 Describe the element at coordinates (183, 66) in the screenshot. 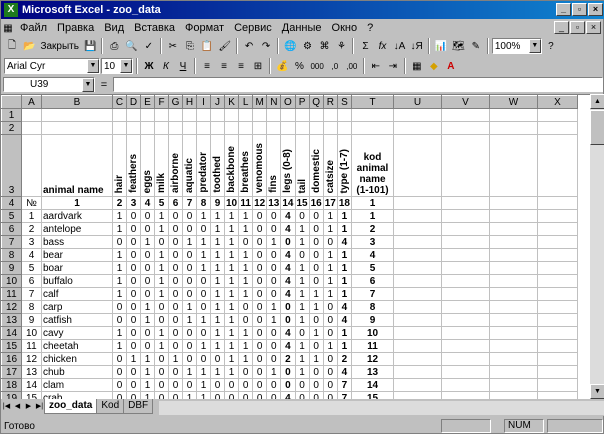

I see `underline-button: Ч` at that location.